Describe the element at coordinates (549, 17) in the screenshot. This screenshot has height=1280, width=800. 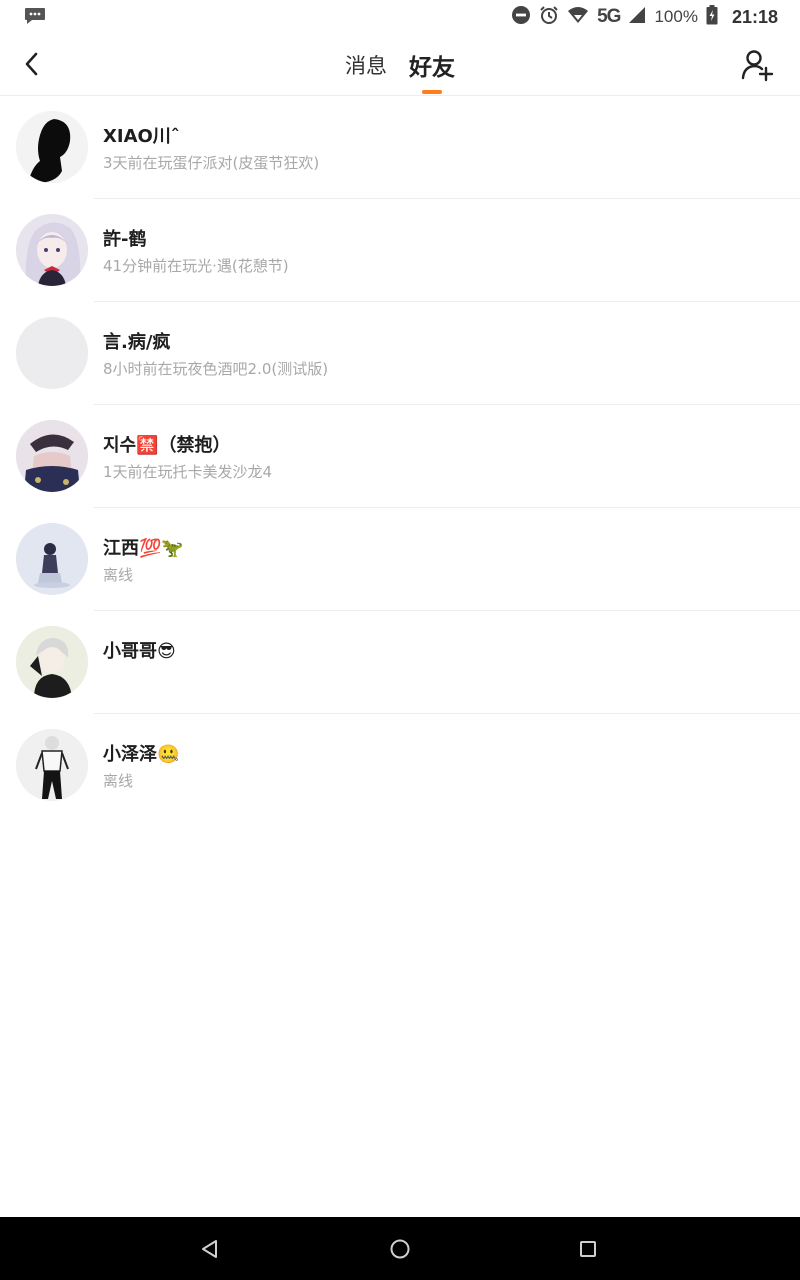
I see `alarm-icon` at that location.